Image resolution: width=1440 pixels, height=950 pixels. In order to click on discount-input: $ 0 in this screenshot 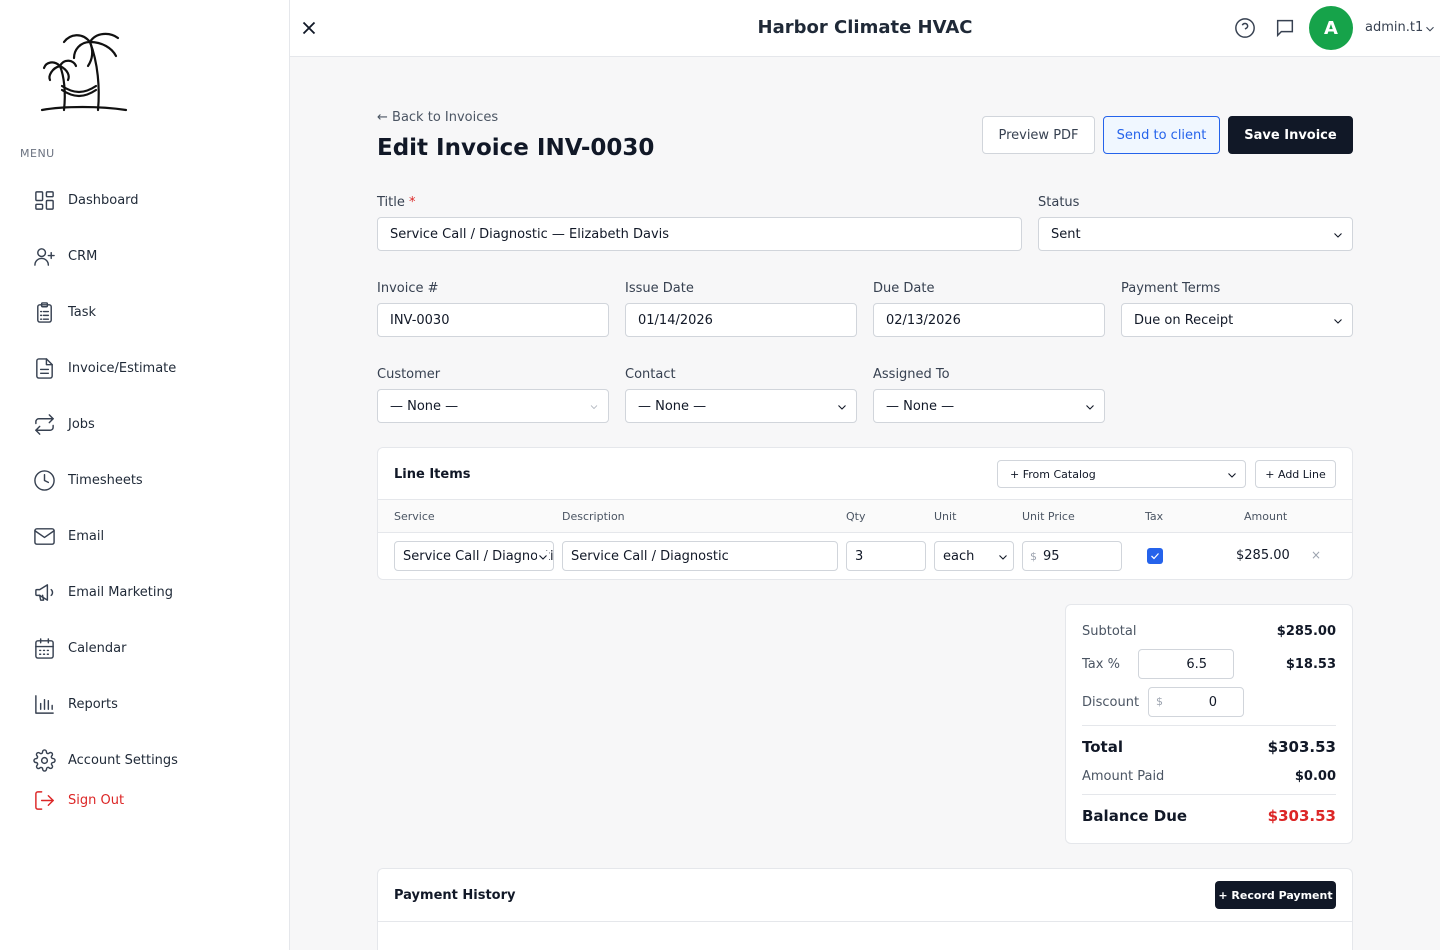, I will do `click(1196, 702)`.